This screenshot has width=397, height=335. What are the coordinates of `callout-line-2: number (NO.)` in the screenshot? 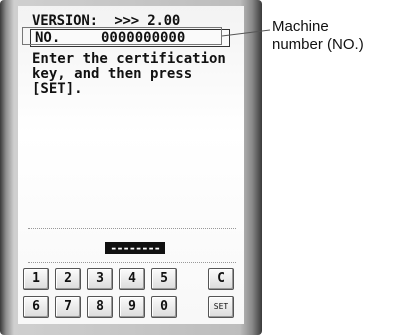 It's located at (318, 44).